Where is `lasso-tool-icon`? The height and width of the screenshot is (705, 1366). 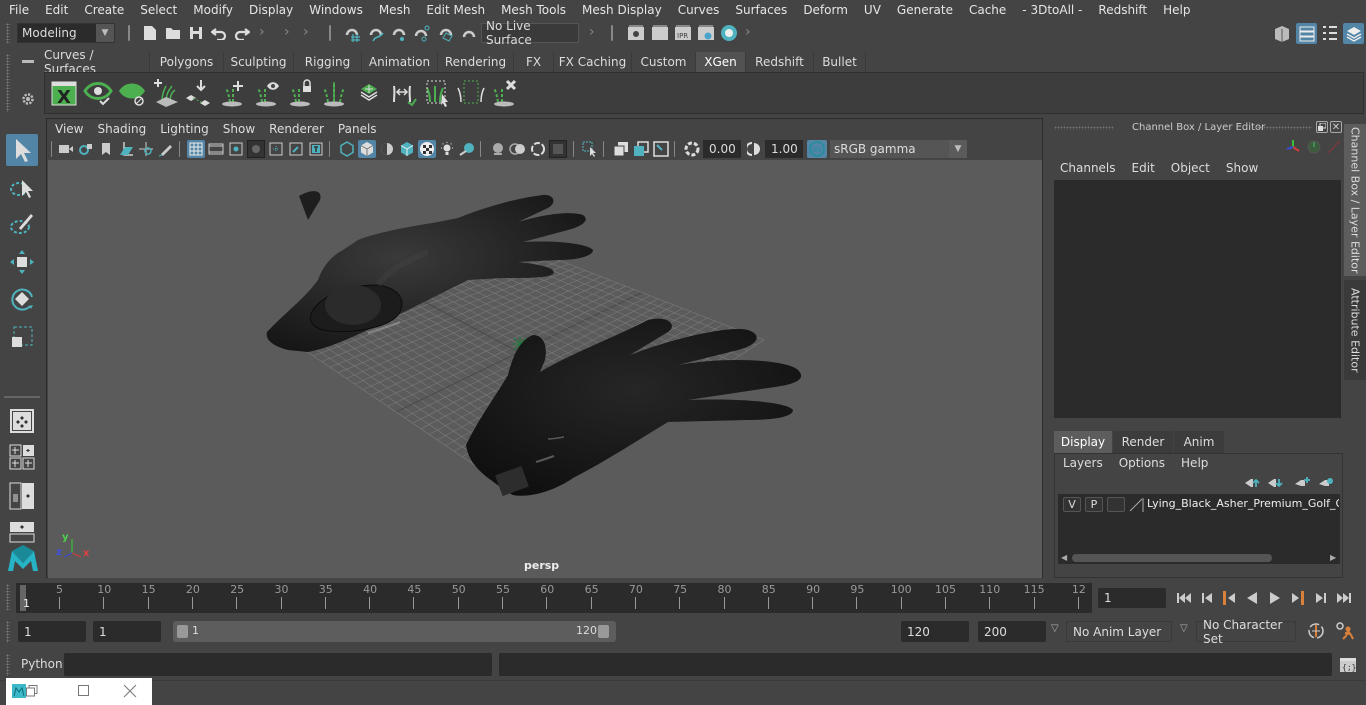
lasso-tool-icon is located at coordinates (22, 188).